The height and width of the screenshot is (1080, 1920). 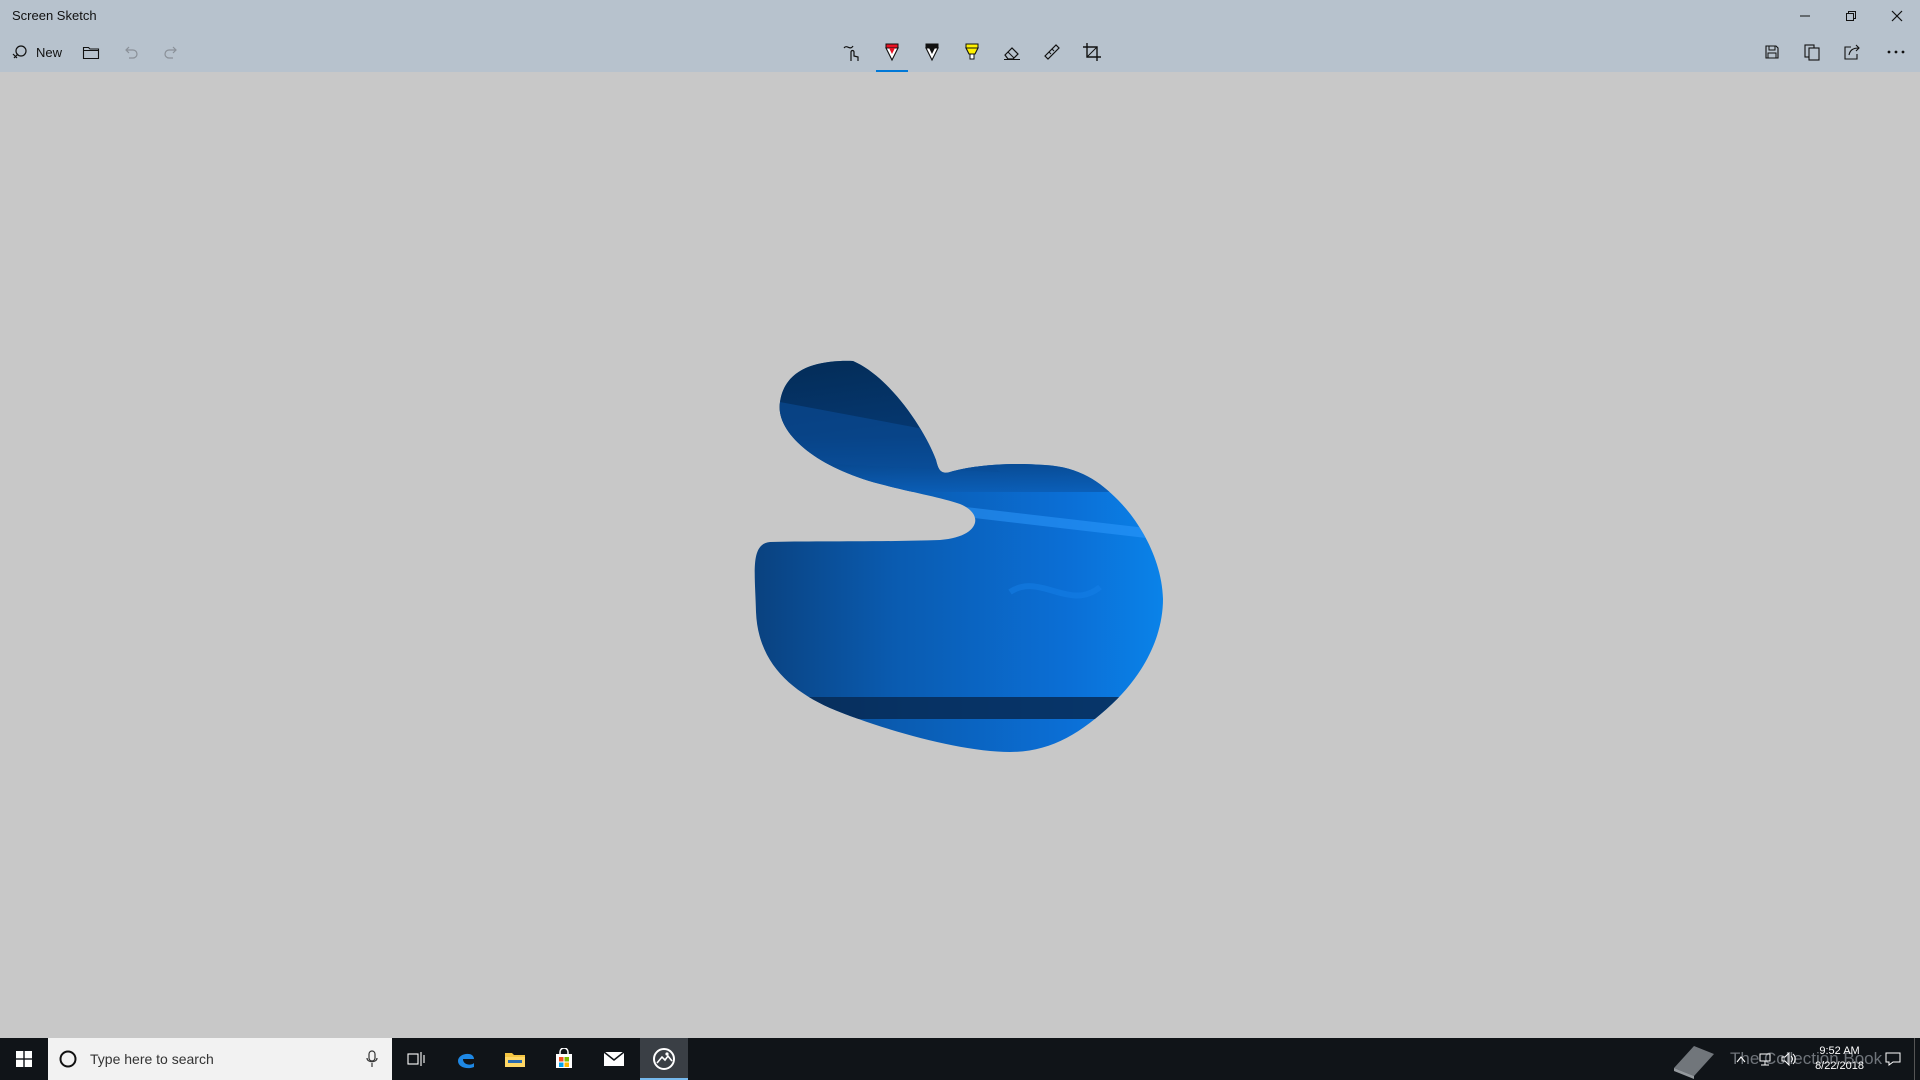 I want to click on task-view-icon, so click(x=416, y=1059).